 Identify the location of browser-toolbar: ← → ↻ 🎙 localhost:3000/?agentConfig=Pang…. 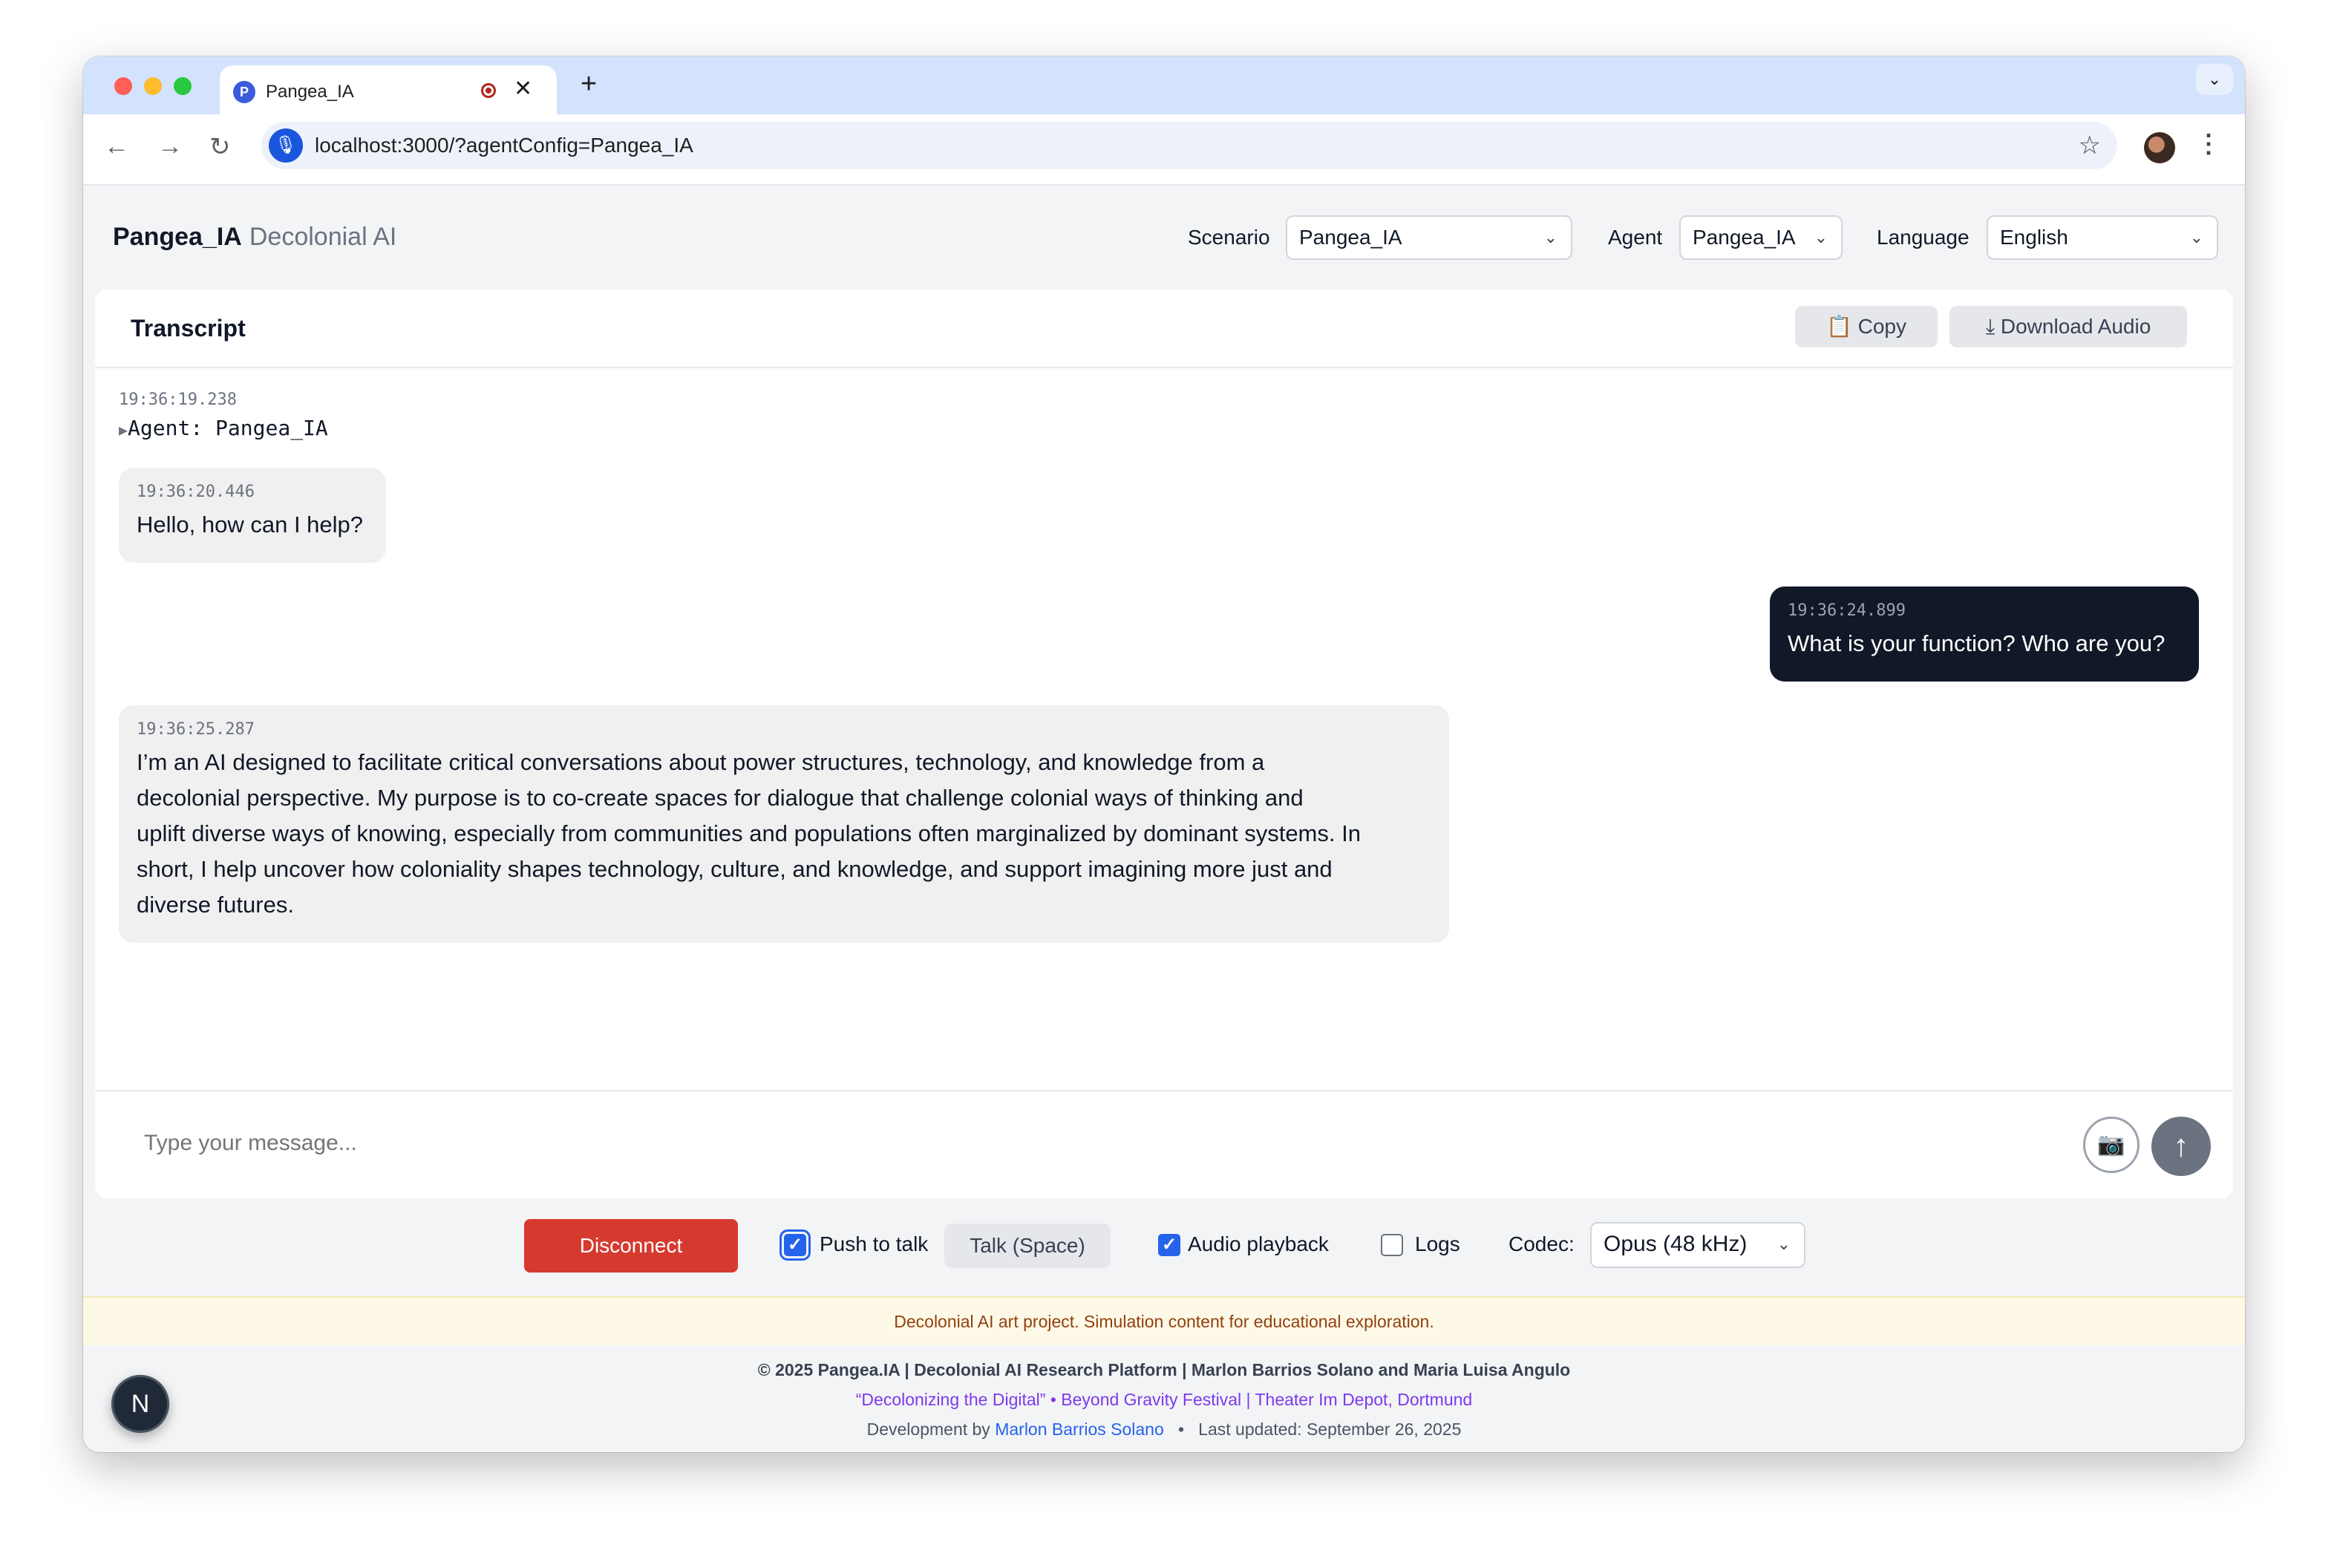
(1164, 150).